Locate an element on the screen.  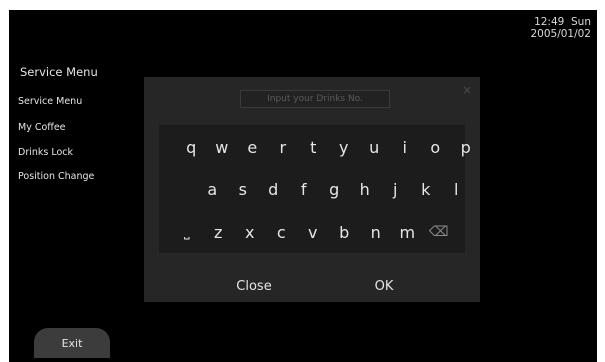
space-key: ⎵ is located at coordinates (187, 232).